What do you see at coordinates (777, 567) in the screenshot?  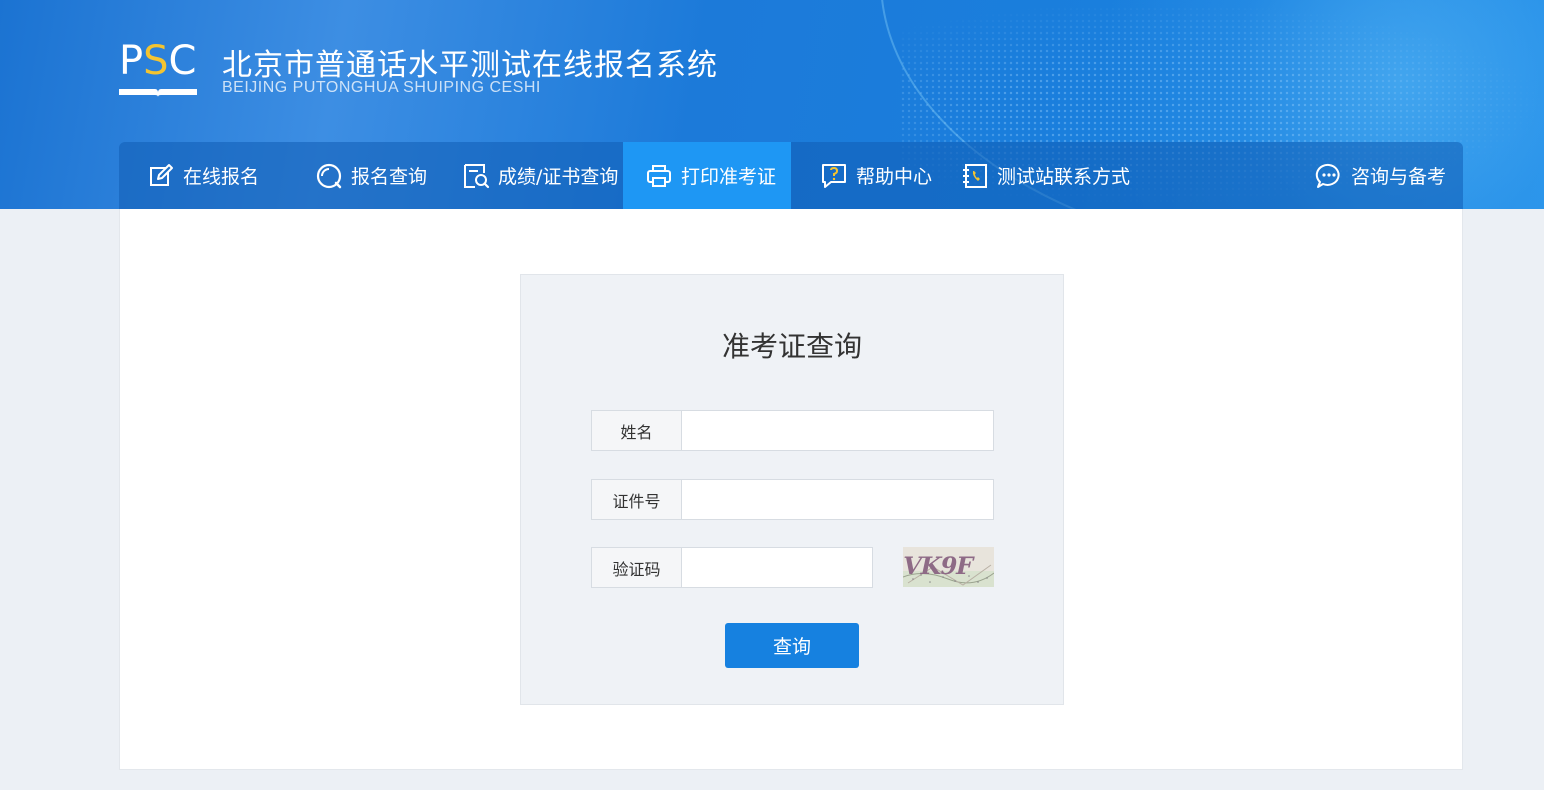 I see `captcha-input` at bounding box center [777, 567].